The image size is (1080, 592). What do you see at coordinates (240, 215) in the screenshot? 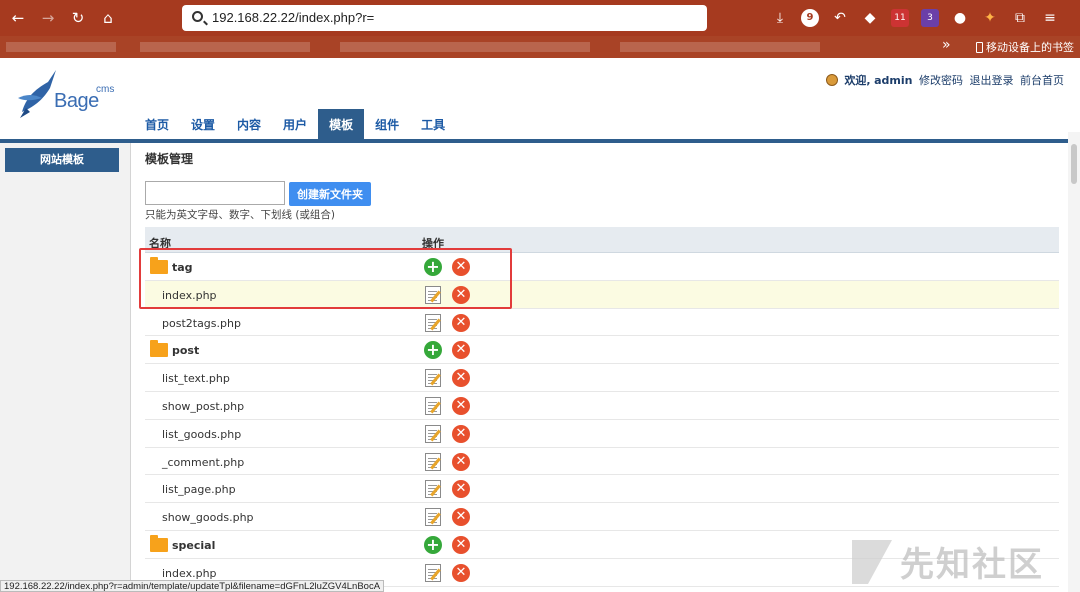
I see `folder-name-hint: 只能为英文字母、数字、下划线 (或组合)` at bounding box center [240, 215].